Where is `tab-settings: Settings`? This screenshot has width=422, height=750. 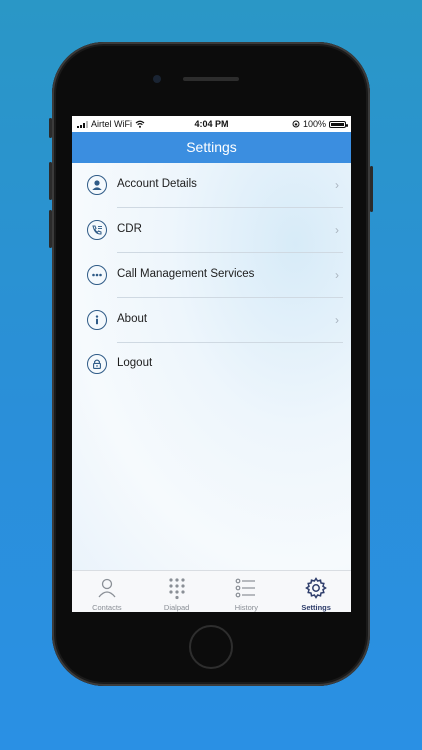
tab-settings: Settings is located at coordinates (316, 591).